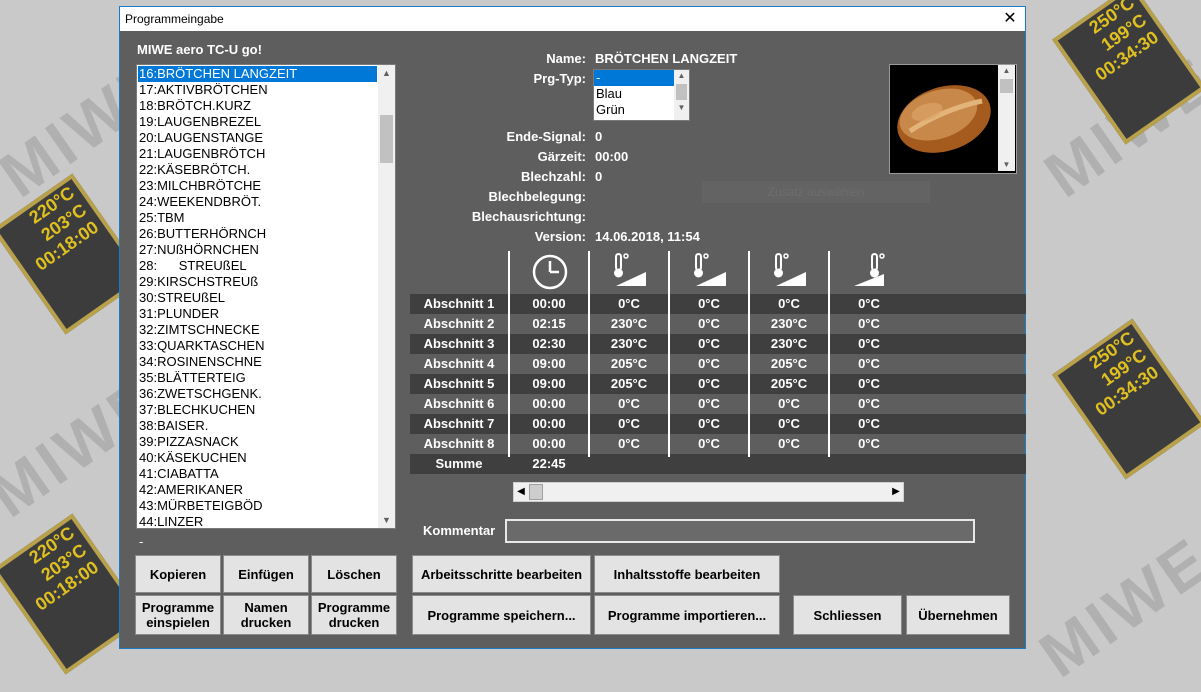 Image resolution: width=1201 pixels, height=692 pixels. What do you see at coordinates (178, 615) in the screenshot?
I see `import-programs-button: Programme einspielen` at bounding box center [178, 615].